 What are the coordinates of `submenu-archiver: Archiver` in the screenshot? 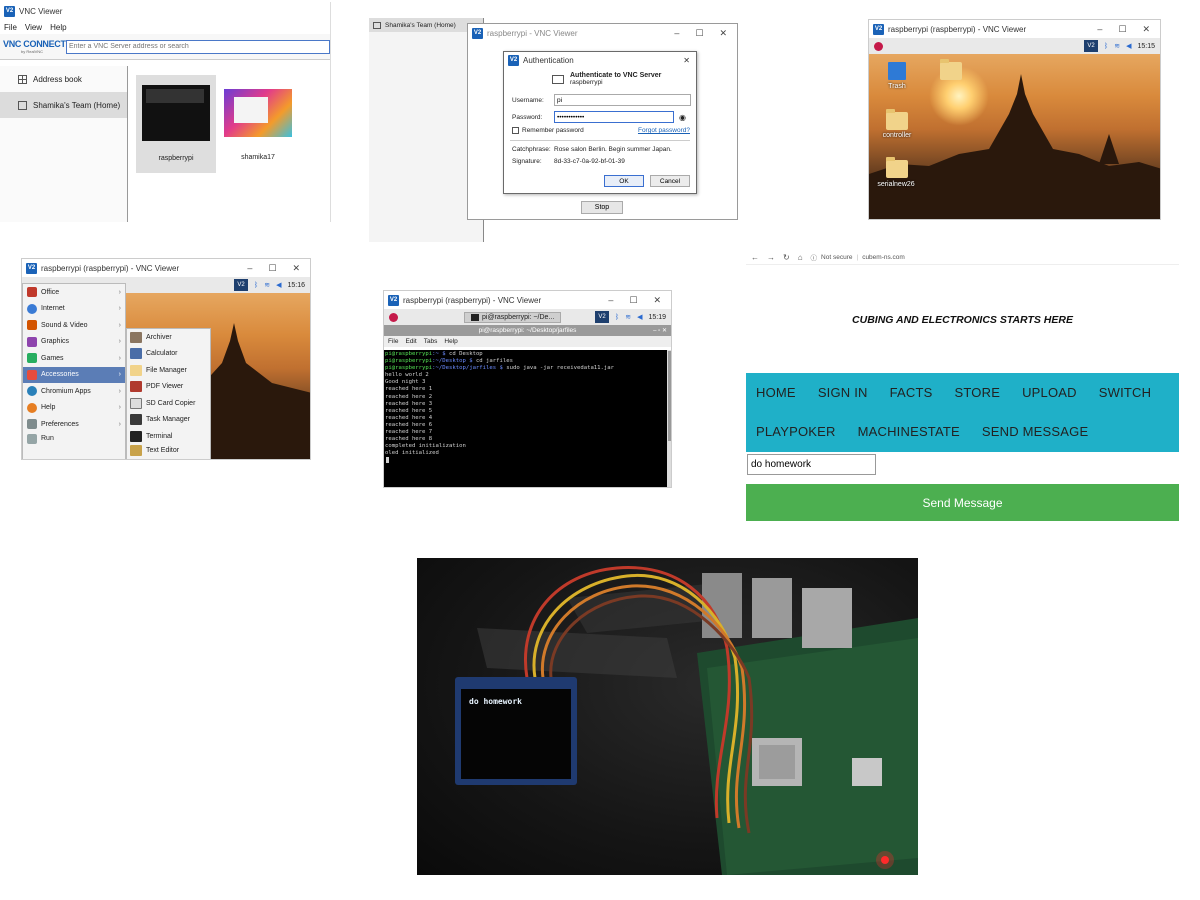 It's located at (168, 337).